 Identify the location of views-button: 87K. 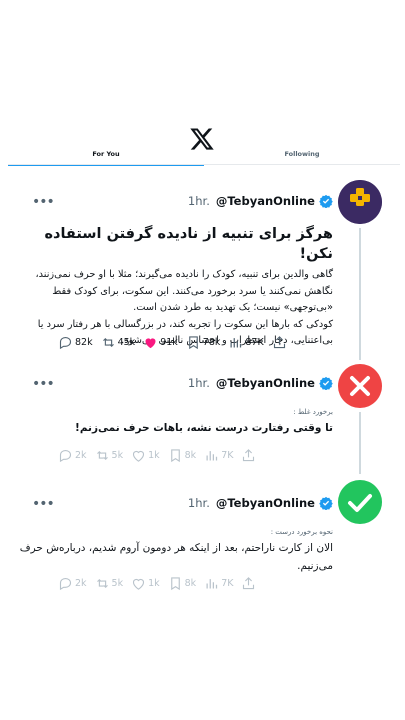
(246, 342).